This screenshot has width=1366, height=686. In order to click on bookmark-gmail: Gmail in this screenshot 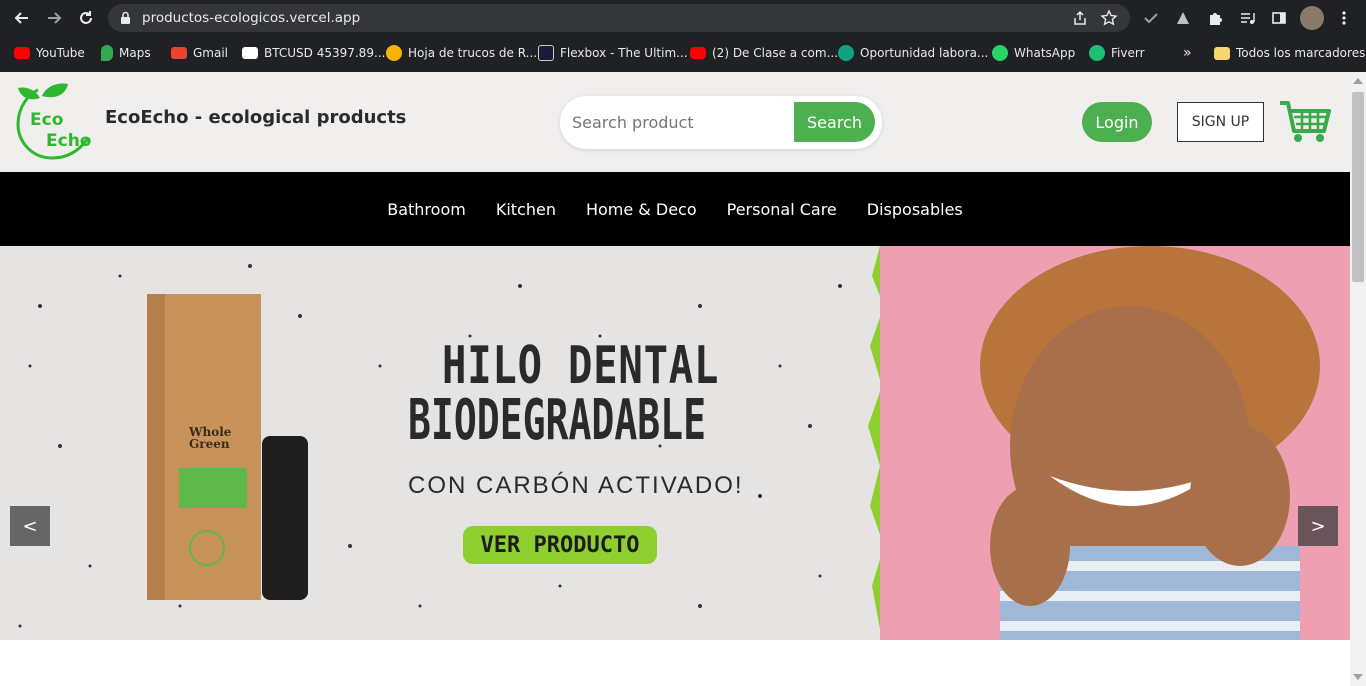, I will do `click(199, 53)`.